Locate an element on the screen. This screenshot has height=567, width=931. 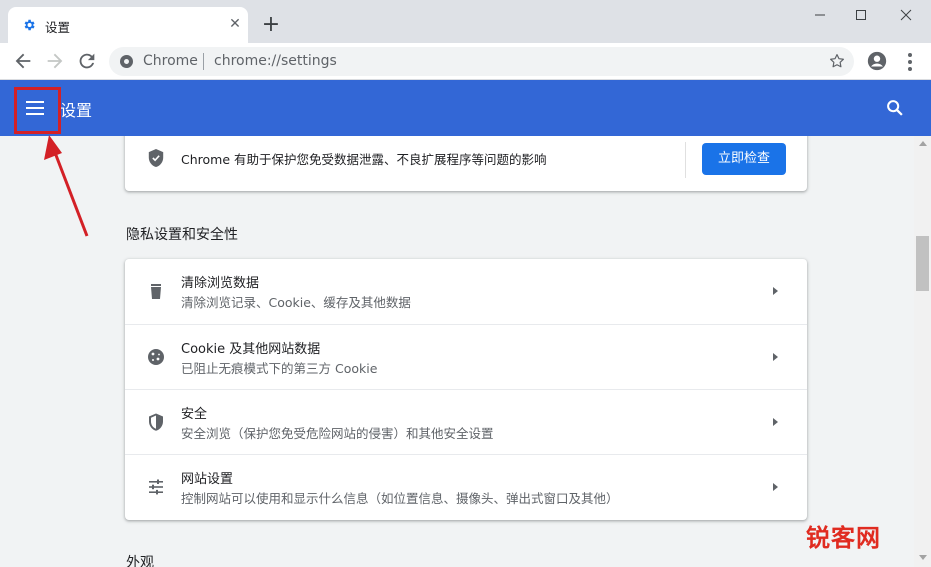
list-item-cookies: Cookie 及其他网站数据 已阻止无痕模式下的第三方 Cookie is located at coordinates (466, 356).